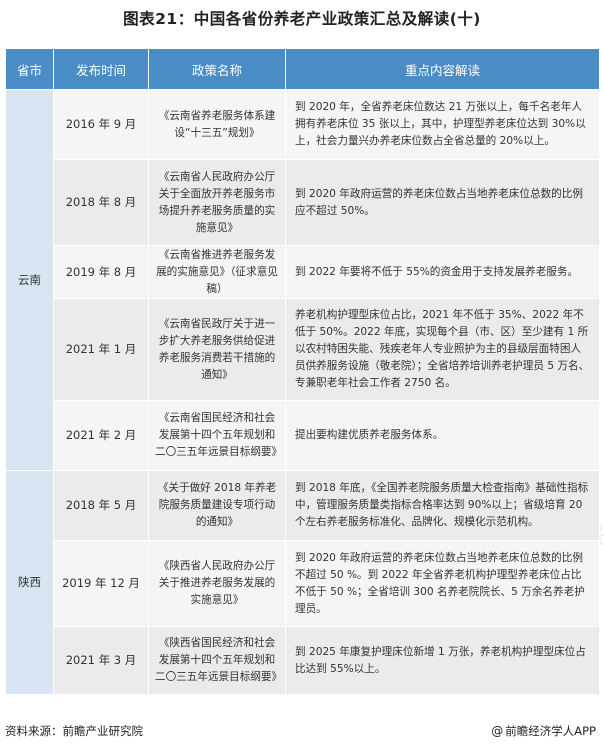 The height and width of the screenshot is (748, 604). Describe the element at coordinates (101, 202) in the screenshot. I see `date-cell: 2018 年 8 月` at that location.